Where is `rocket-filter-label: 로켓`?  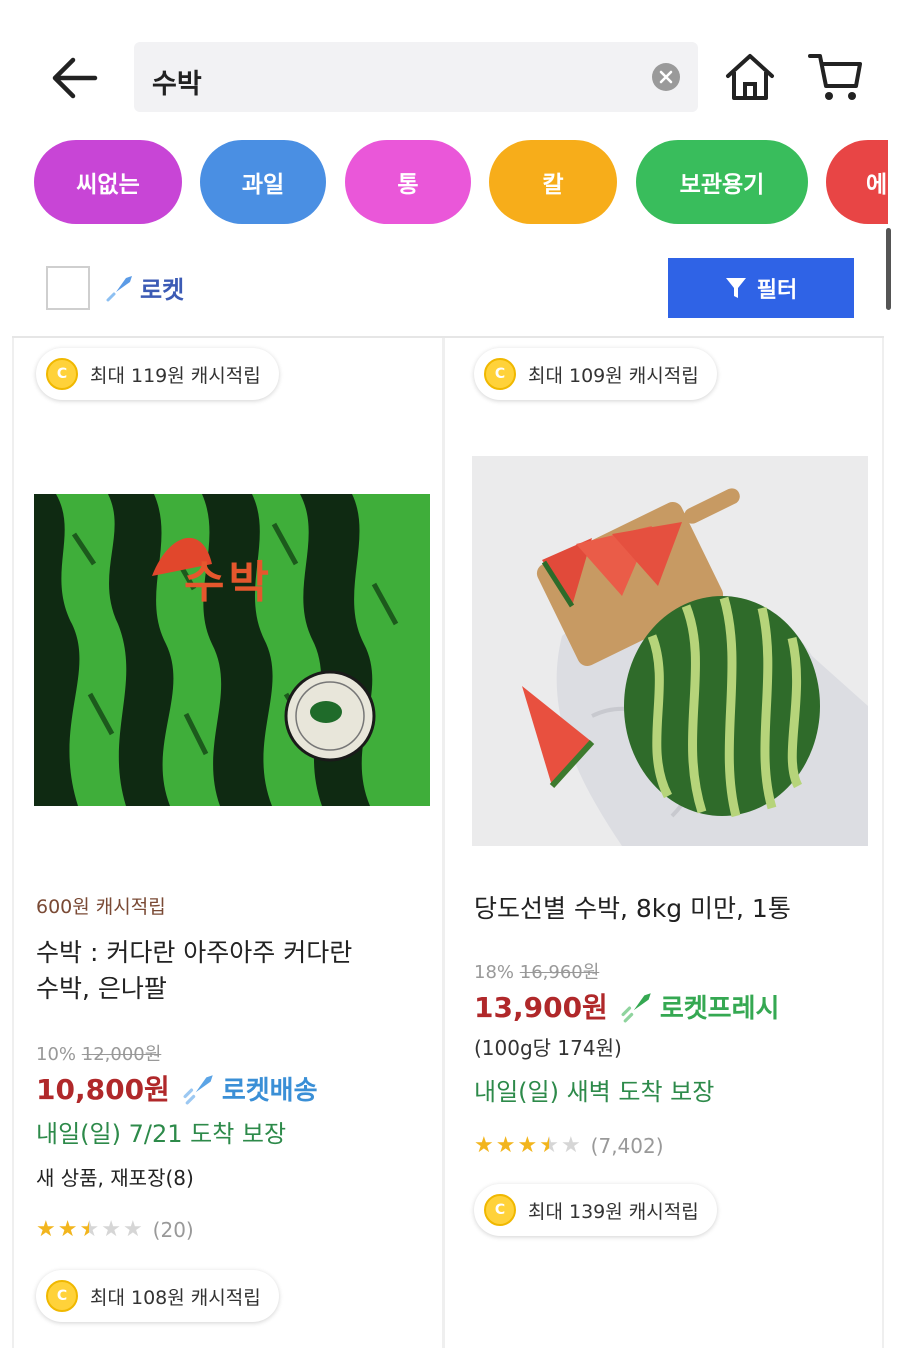
rocket-filter-label: 로켓 is located at coordinates (144, 287).